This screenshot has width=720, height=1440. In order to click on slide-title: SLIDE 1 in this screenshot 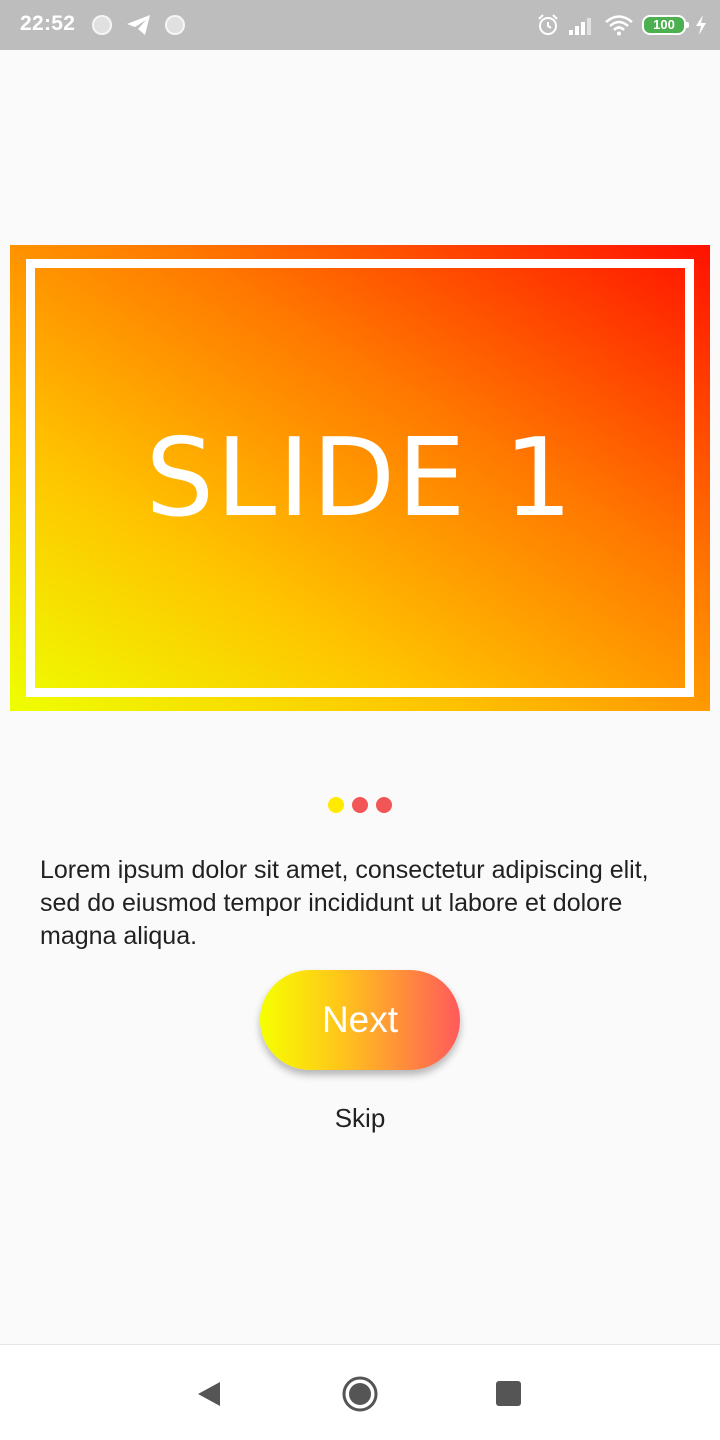, I will do `click(360, 478)`.